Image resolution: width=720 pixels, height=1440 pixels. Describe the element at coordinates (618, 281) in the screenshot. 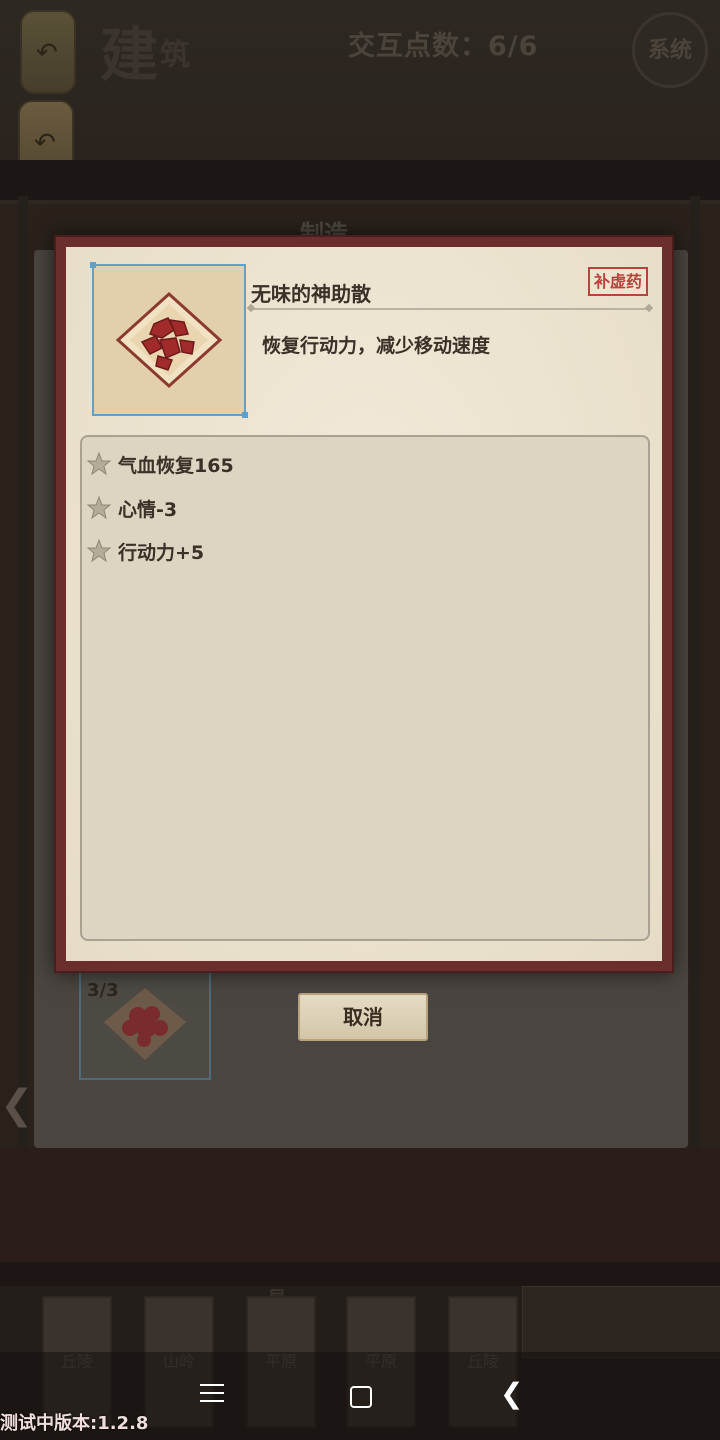

I see `item-category-badge: 补虚药` at that location.